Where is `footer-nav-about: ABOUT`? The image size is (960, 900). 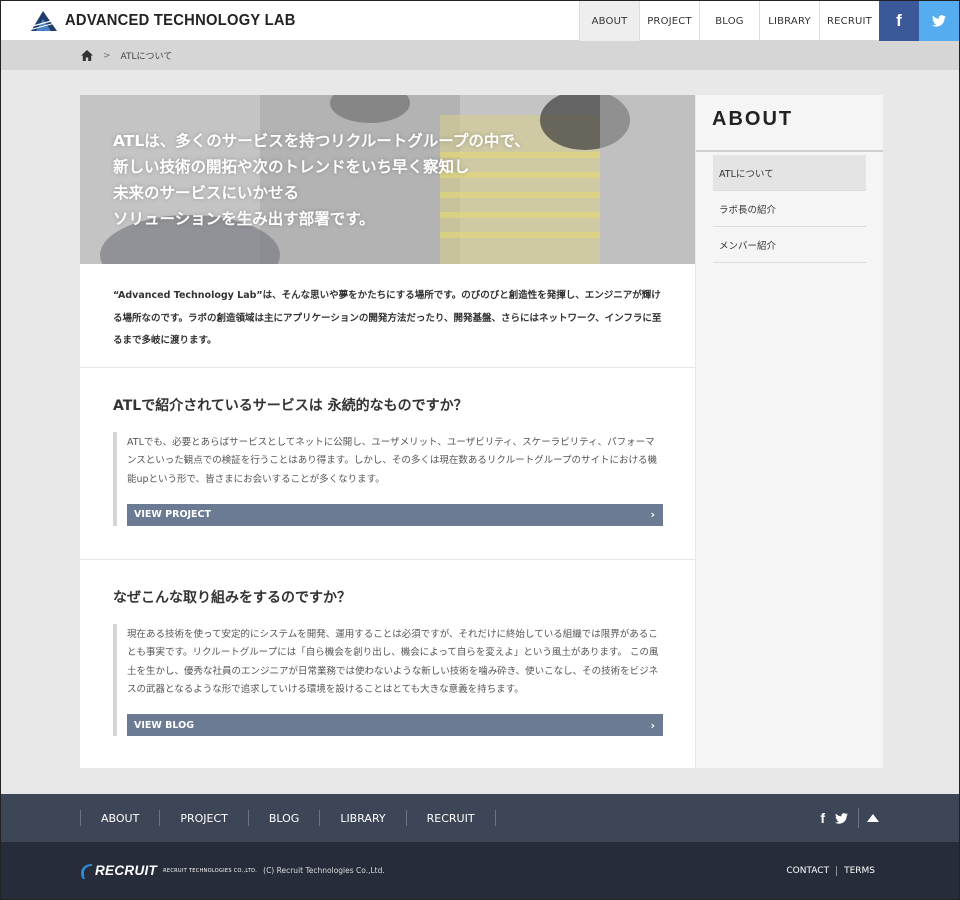
footer-nav-about: ABOUT is located at coordinates (119, 818).